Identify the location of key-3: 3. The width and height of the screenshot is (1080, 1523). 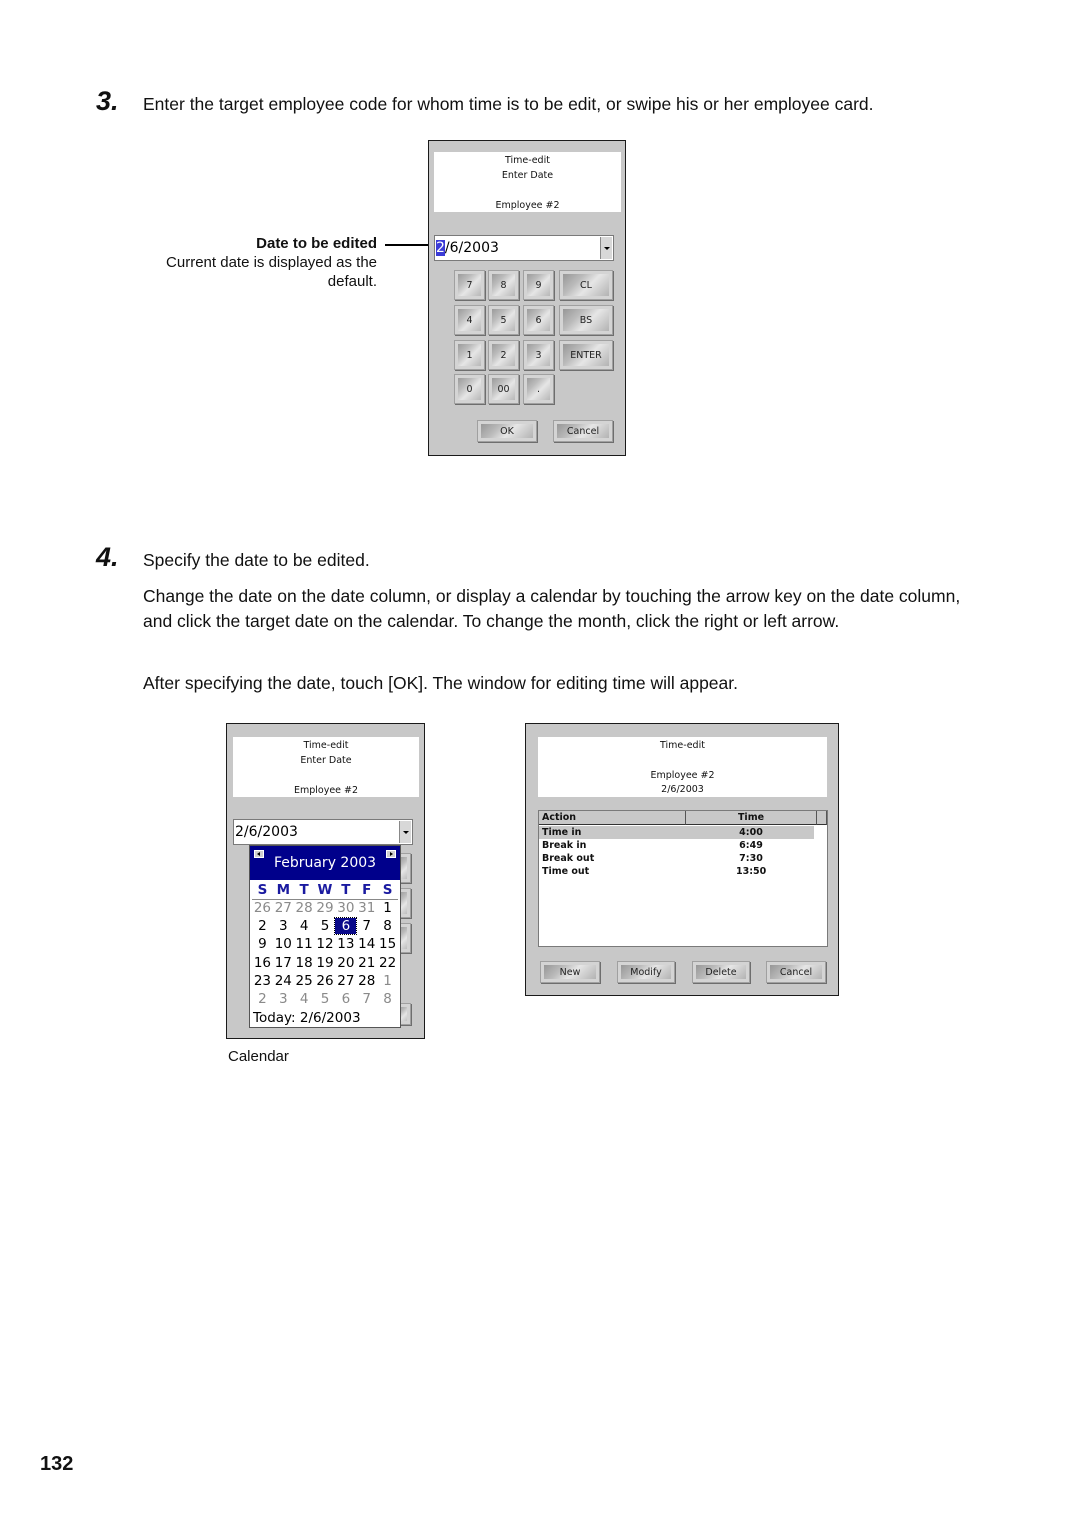
(538, 355).